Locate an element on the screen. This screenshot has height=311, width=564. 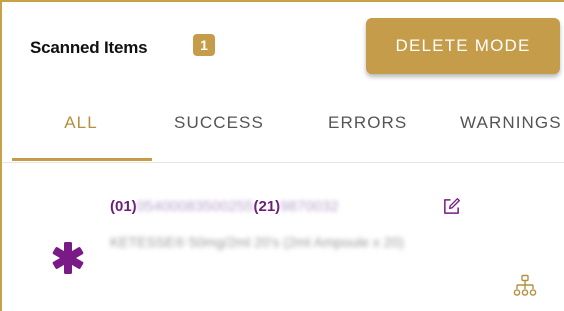
gtin-ai-label: (01) is located at coordinates (123, 206).